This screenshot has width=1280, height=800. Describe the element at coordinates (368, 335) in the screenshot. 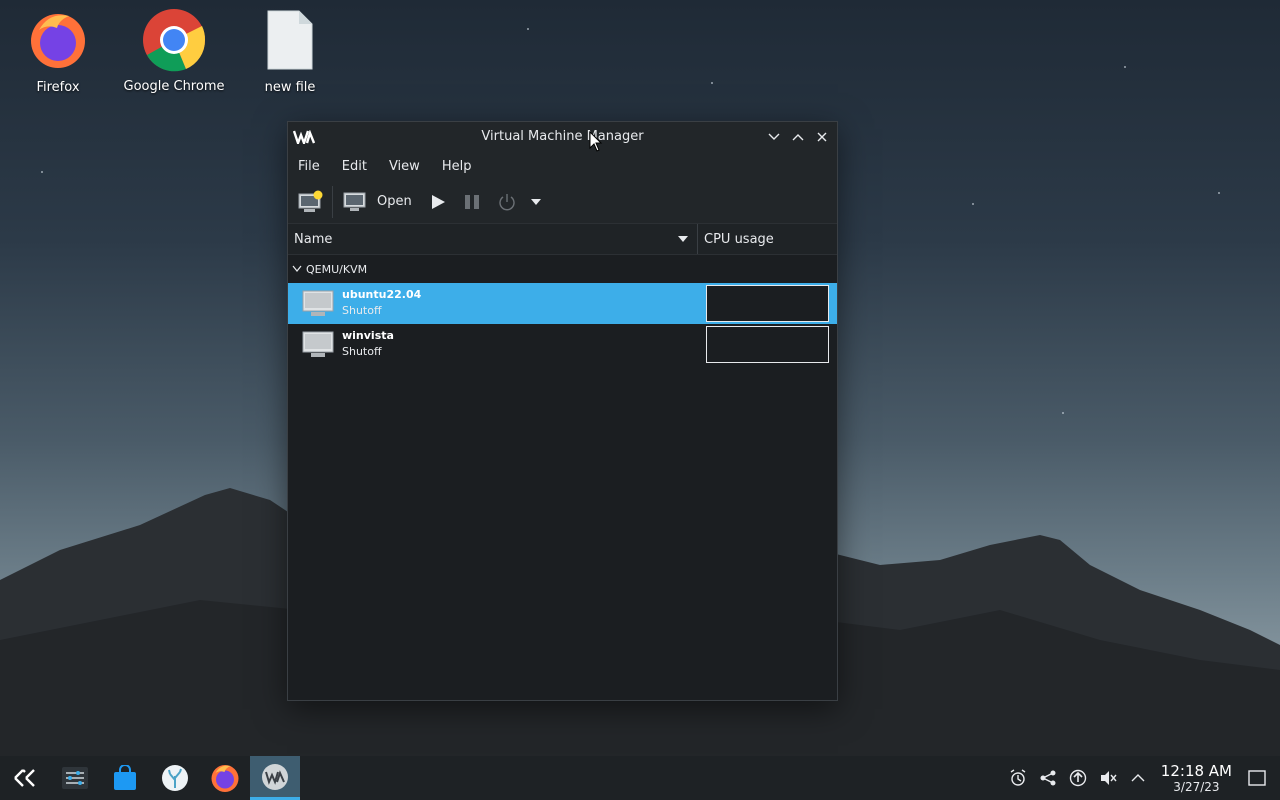

I see `vm-name: winvista` at that location.